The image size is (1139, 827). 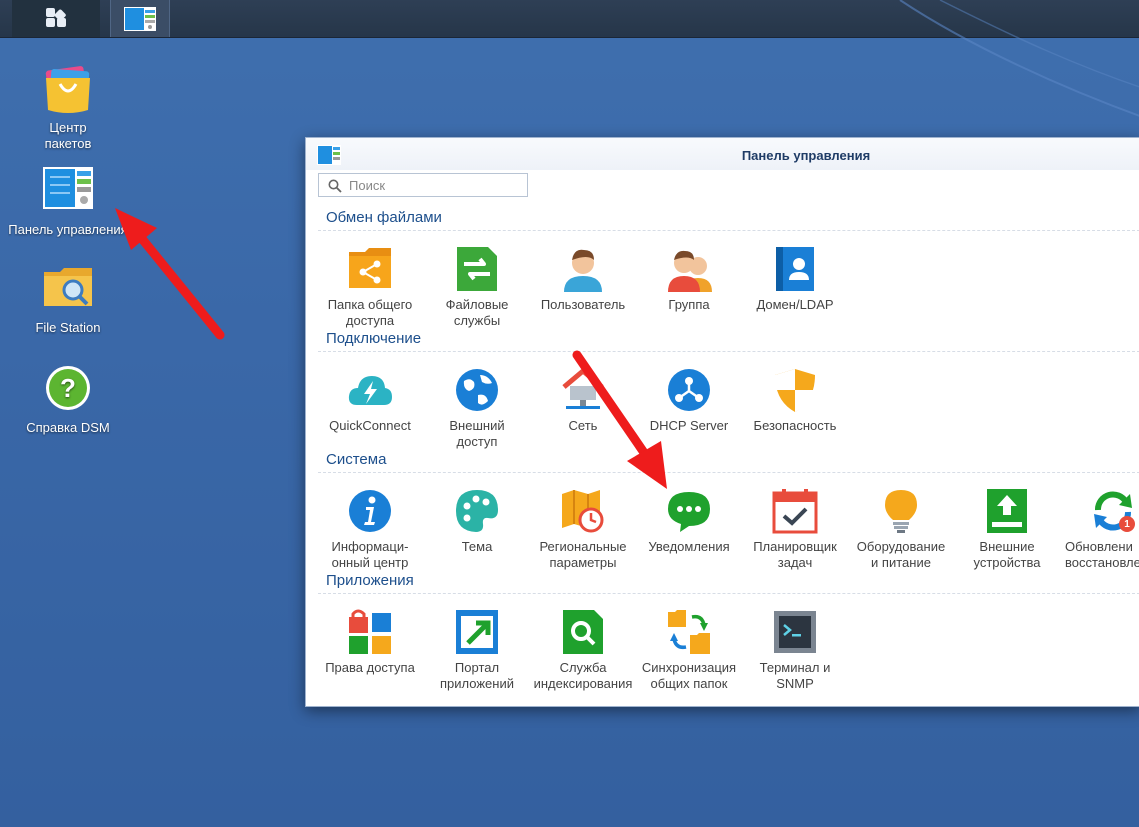 I want to click on item-indexing-service: Служба индексирования, so click(x=583, y=650).